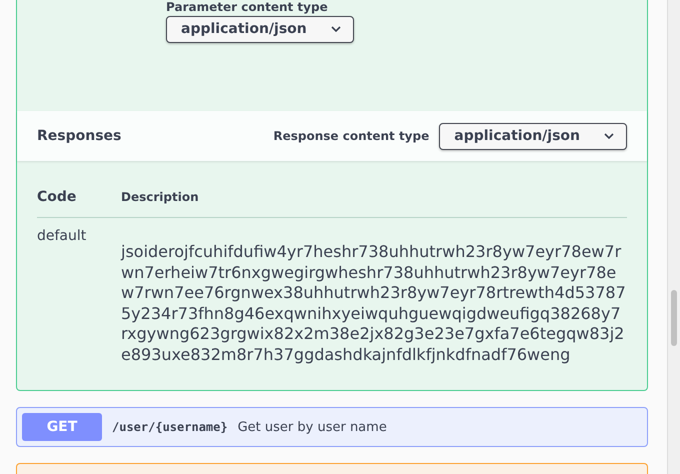  Describe the element at coordinates (62, 427) in the screenshot. I see `method-badge: GET` at that location.